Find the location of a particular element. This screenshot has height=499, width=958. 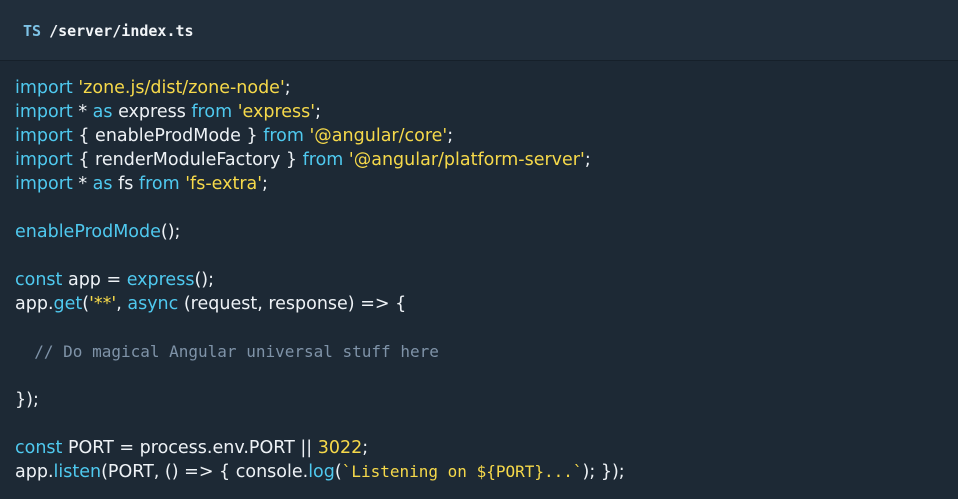

code-function: log is located at coordinates (321, 472).